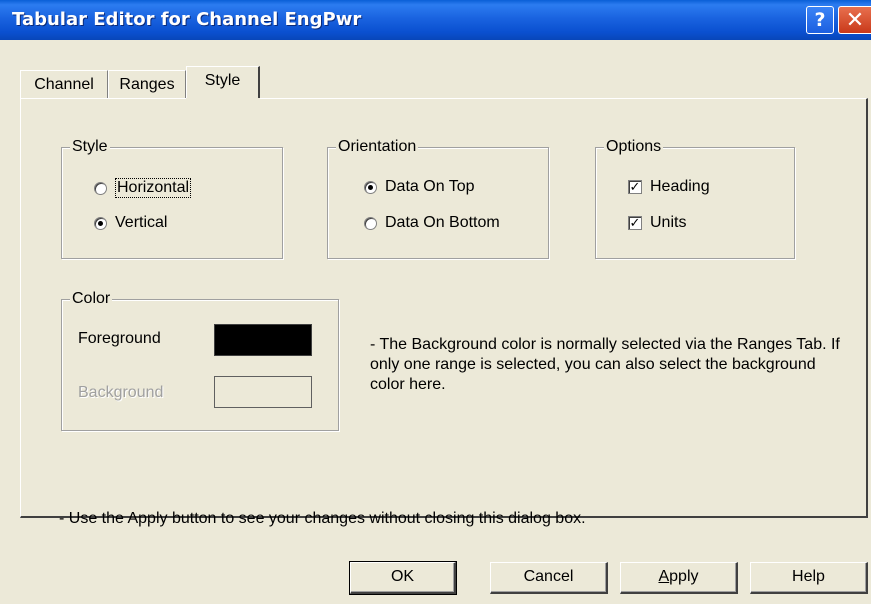  Describe the element at coordinates (664, 576) in the screenshot. I see `apply-mnemonic: A` at that location.